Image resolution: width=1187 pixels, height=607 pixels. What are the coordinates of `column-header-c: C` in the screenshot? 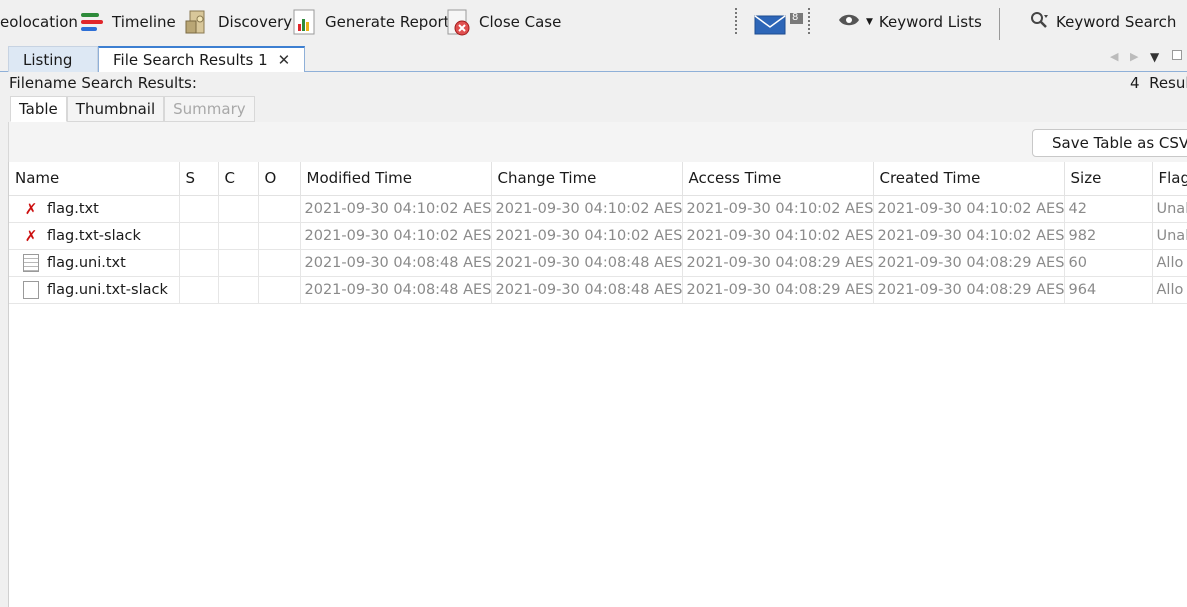 It's located at (238, 179).